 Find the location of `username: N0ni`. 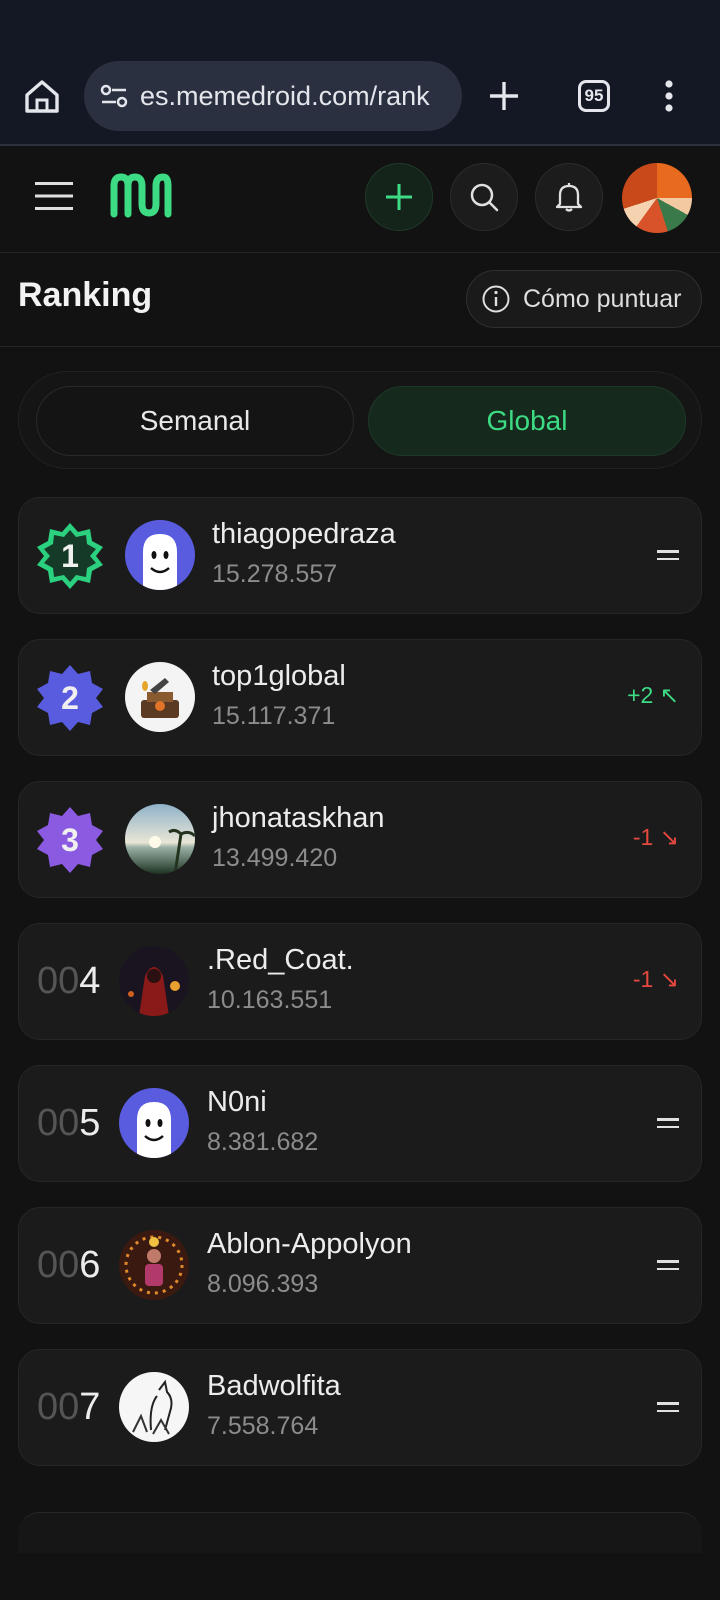

username: N0ni is located at coordinates (237, 1102).